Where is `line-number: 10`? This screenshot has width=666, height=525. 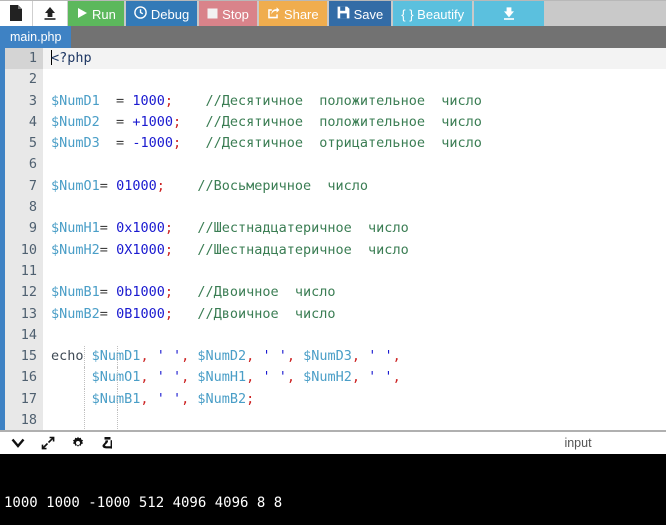
line-number: 10 is located at coordinates (24, 250).